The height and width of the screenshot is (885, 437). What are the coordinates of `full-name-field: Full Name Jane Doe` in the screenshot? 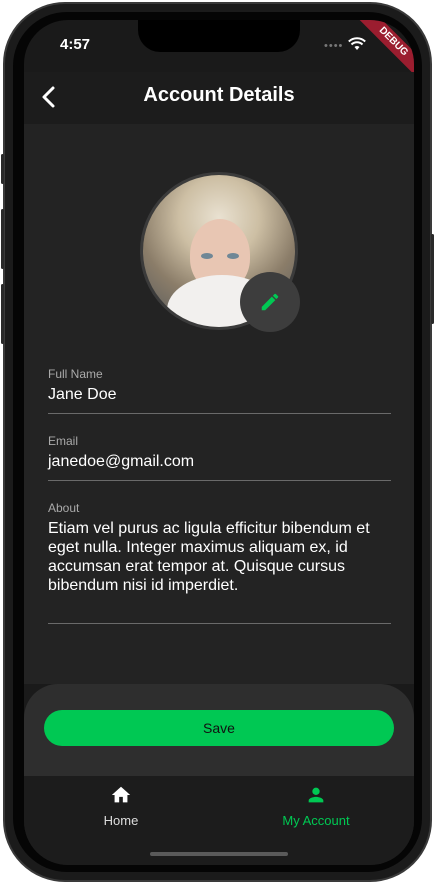 It's located at (219, 390).